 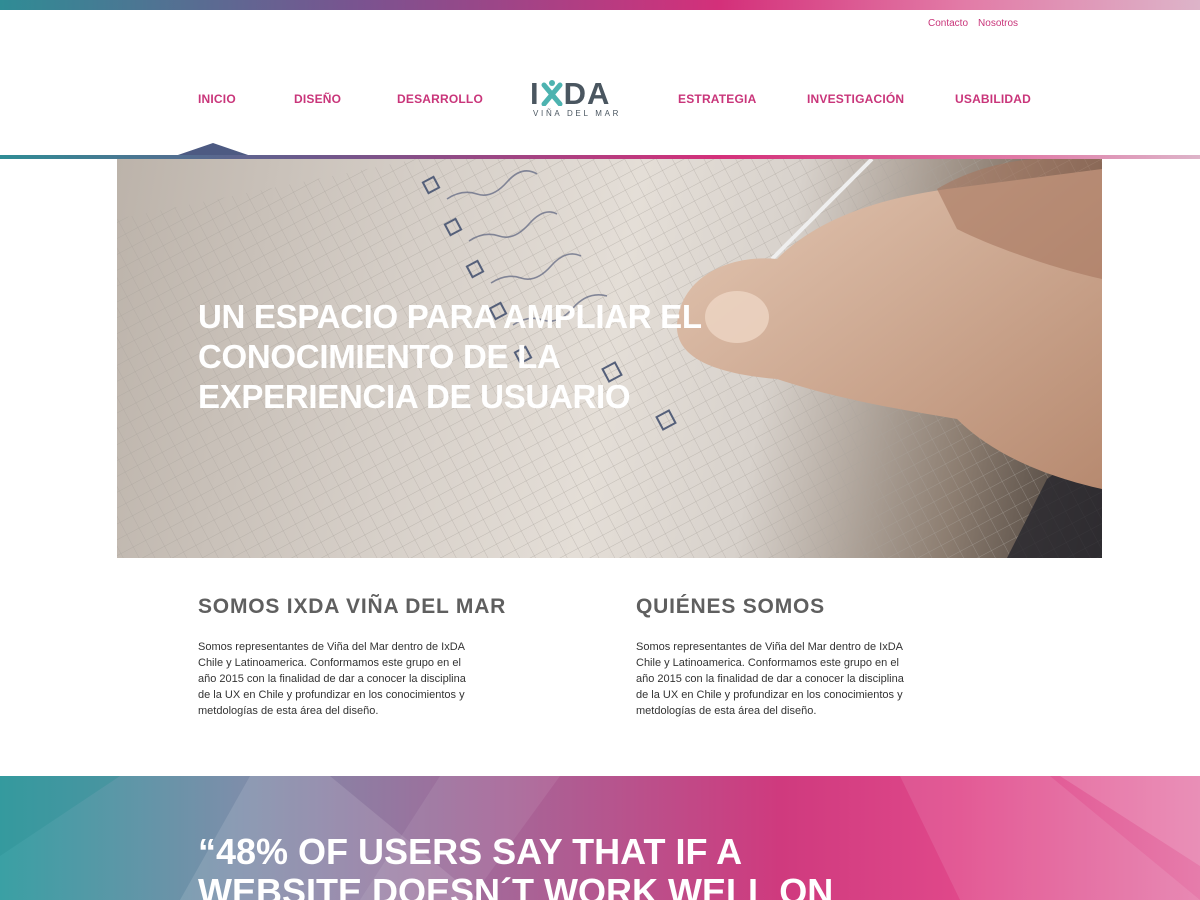 I want to click on section-title: QUIÉNES SOMOS, so click(x=730, y=606).